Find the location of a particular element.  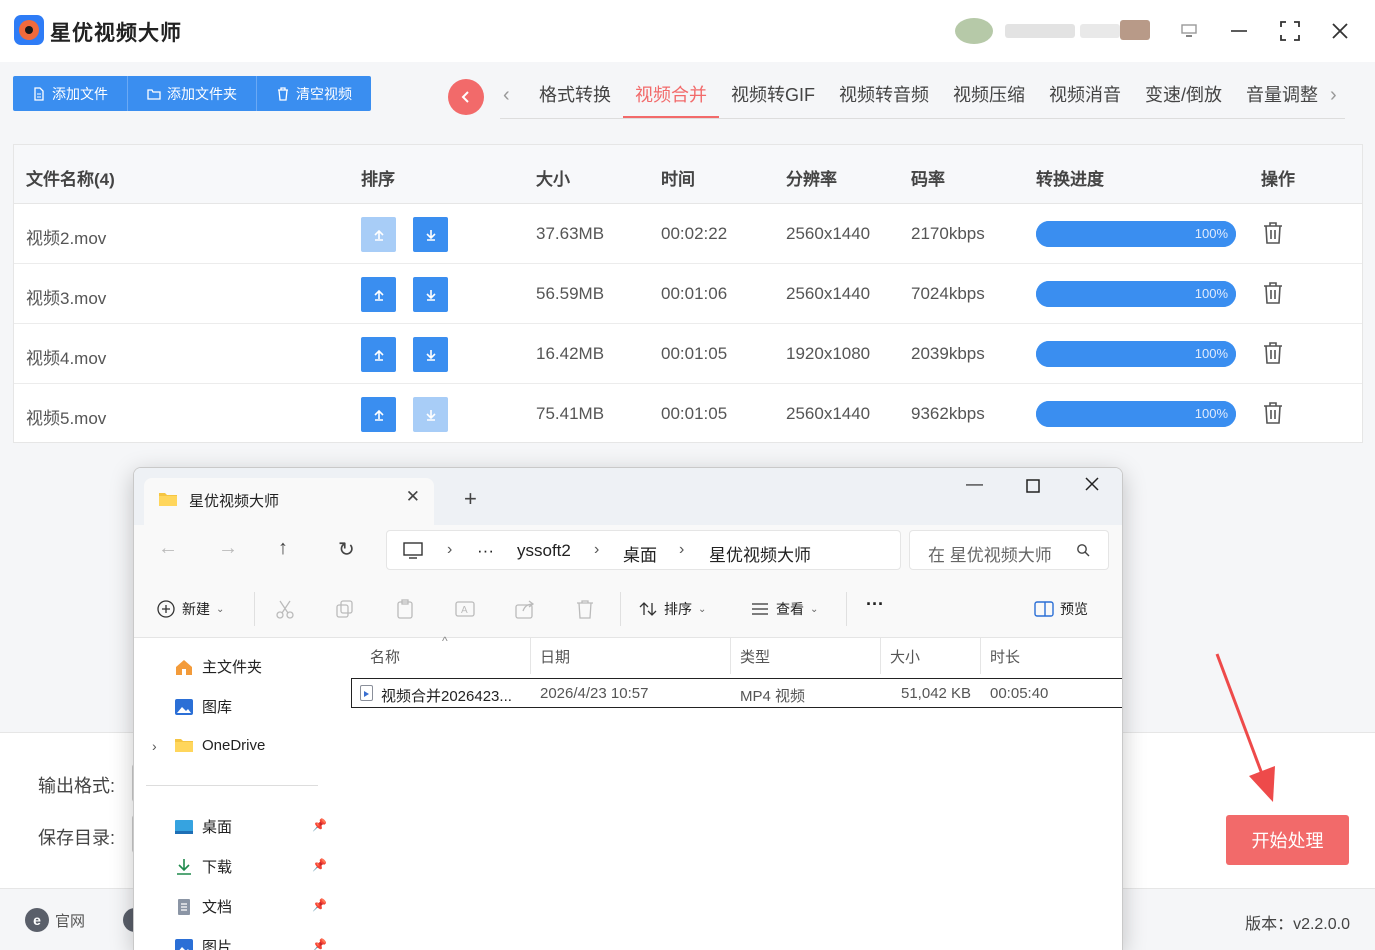

column-duration: 时长 is located at coordinates (1005, 656).